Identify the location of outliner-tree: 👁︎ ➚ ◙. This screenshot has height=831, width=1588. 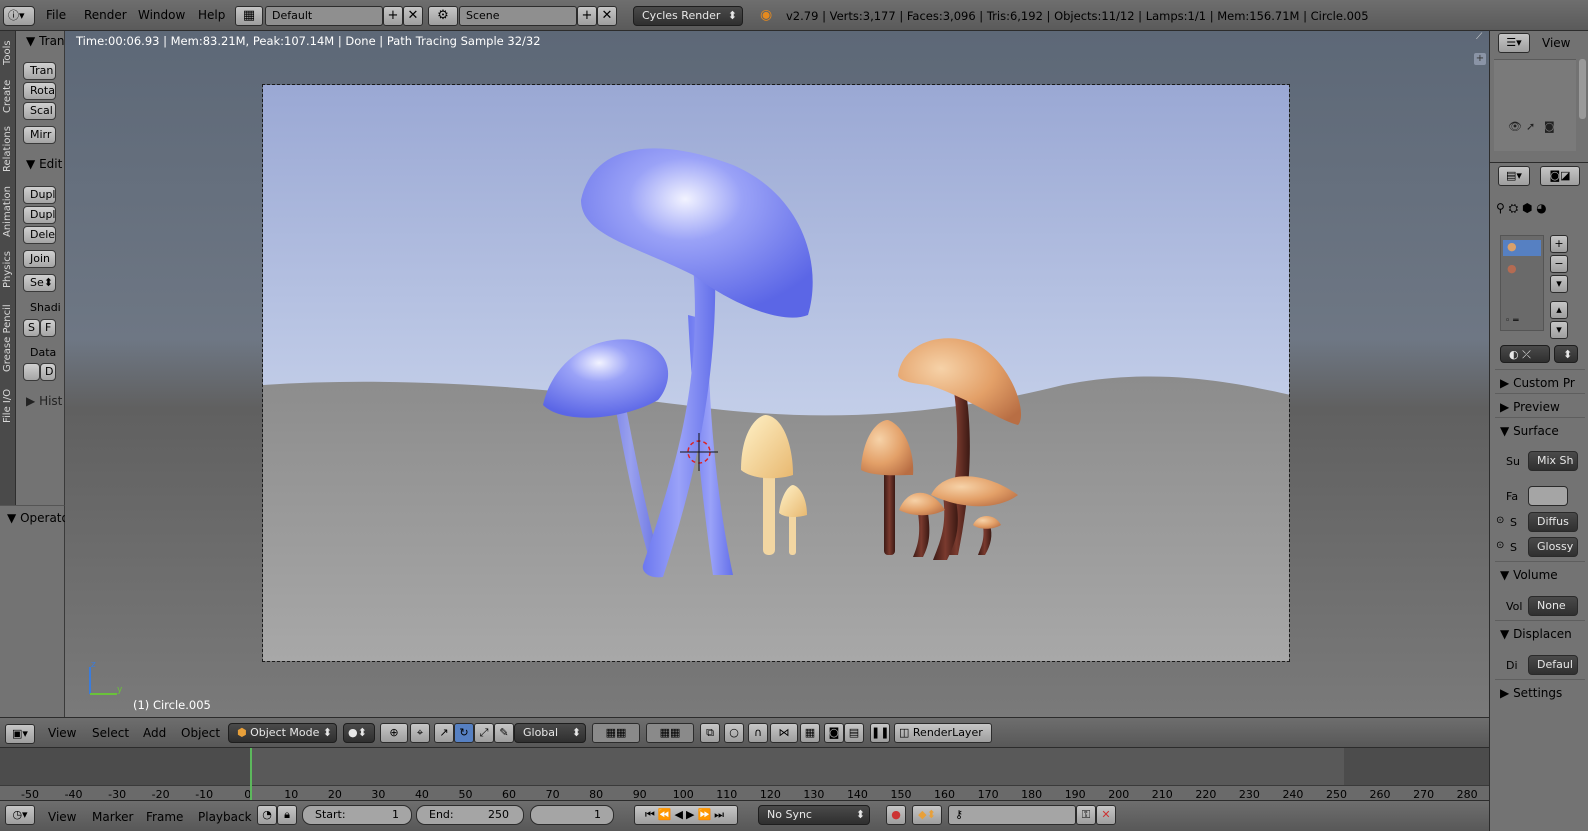
(1535, 105).